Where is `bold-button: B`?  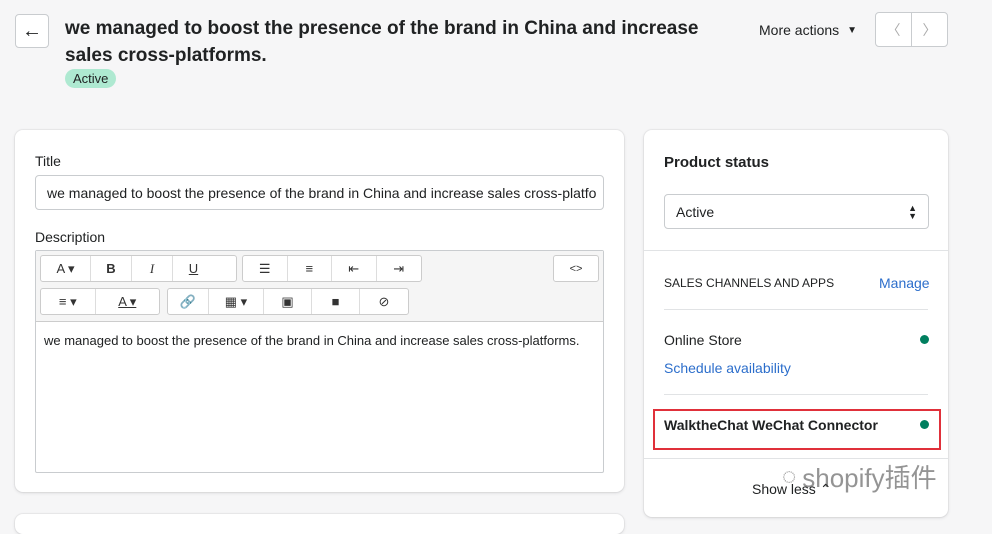 bold-button: B is located at coordinates (111, 268).